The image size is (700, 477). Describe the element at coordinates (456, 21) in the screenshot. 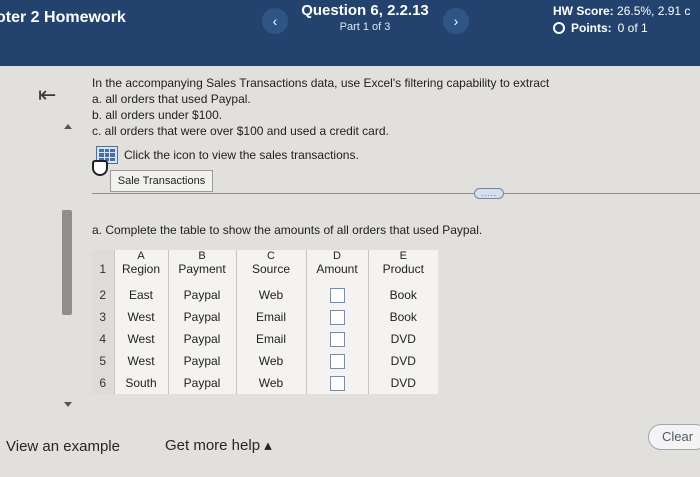

I see `next-question-button: ›` at that location.